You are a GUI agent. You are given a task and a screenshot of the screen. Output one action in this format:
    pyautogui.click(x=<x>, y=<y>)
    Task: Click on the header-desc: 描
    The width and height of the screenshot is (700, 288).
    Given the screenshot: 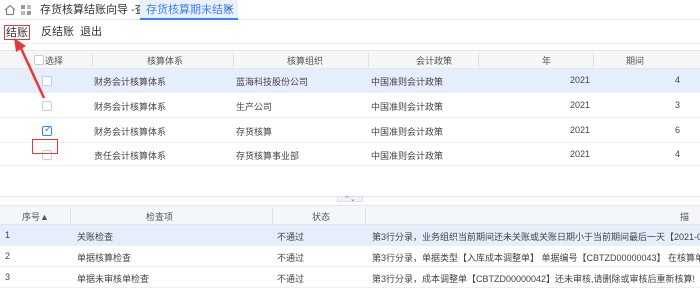 What is the action you would take?
    pyautogui.click(x=685, y=217)
    